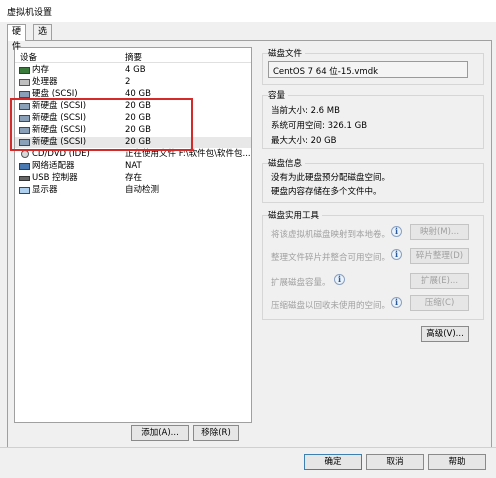 The width and height of the screenshot is (496, 478). I want to click on disk-info-line-2: 硬盘内容存储在多个文件中。, so click(326, 192).